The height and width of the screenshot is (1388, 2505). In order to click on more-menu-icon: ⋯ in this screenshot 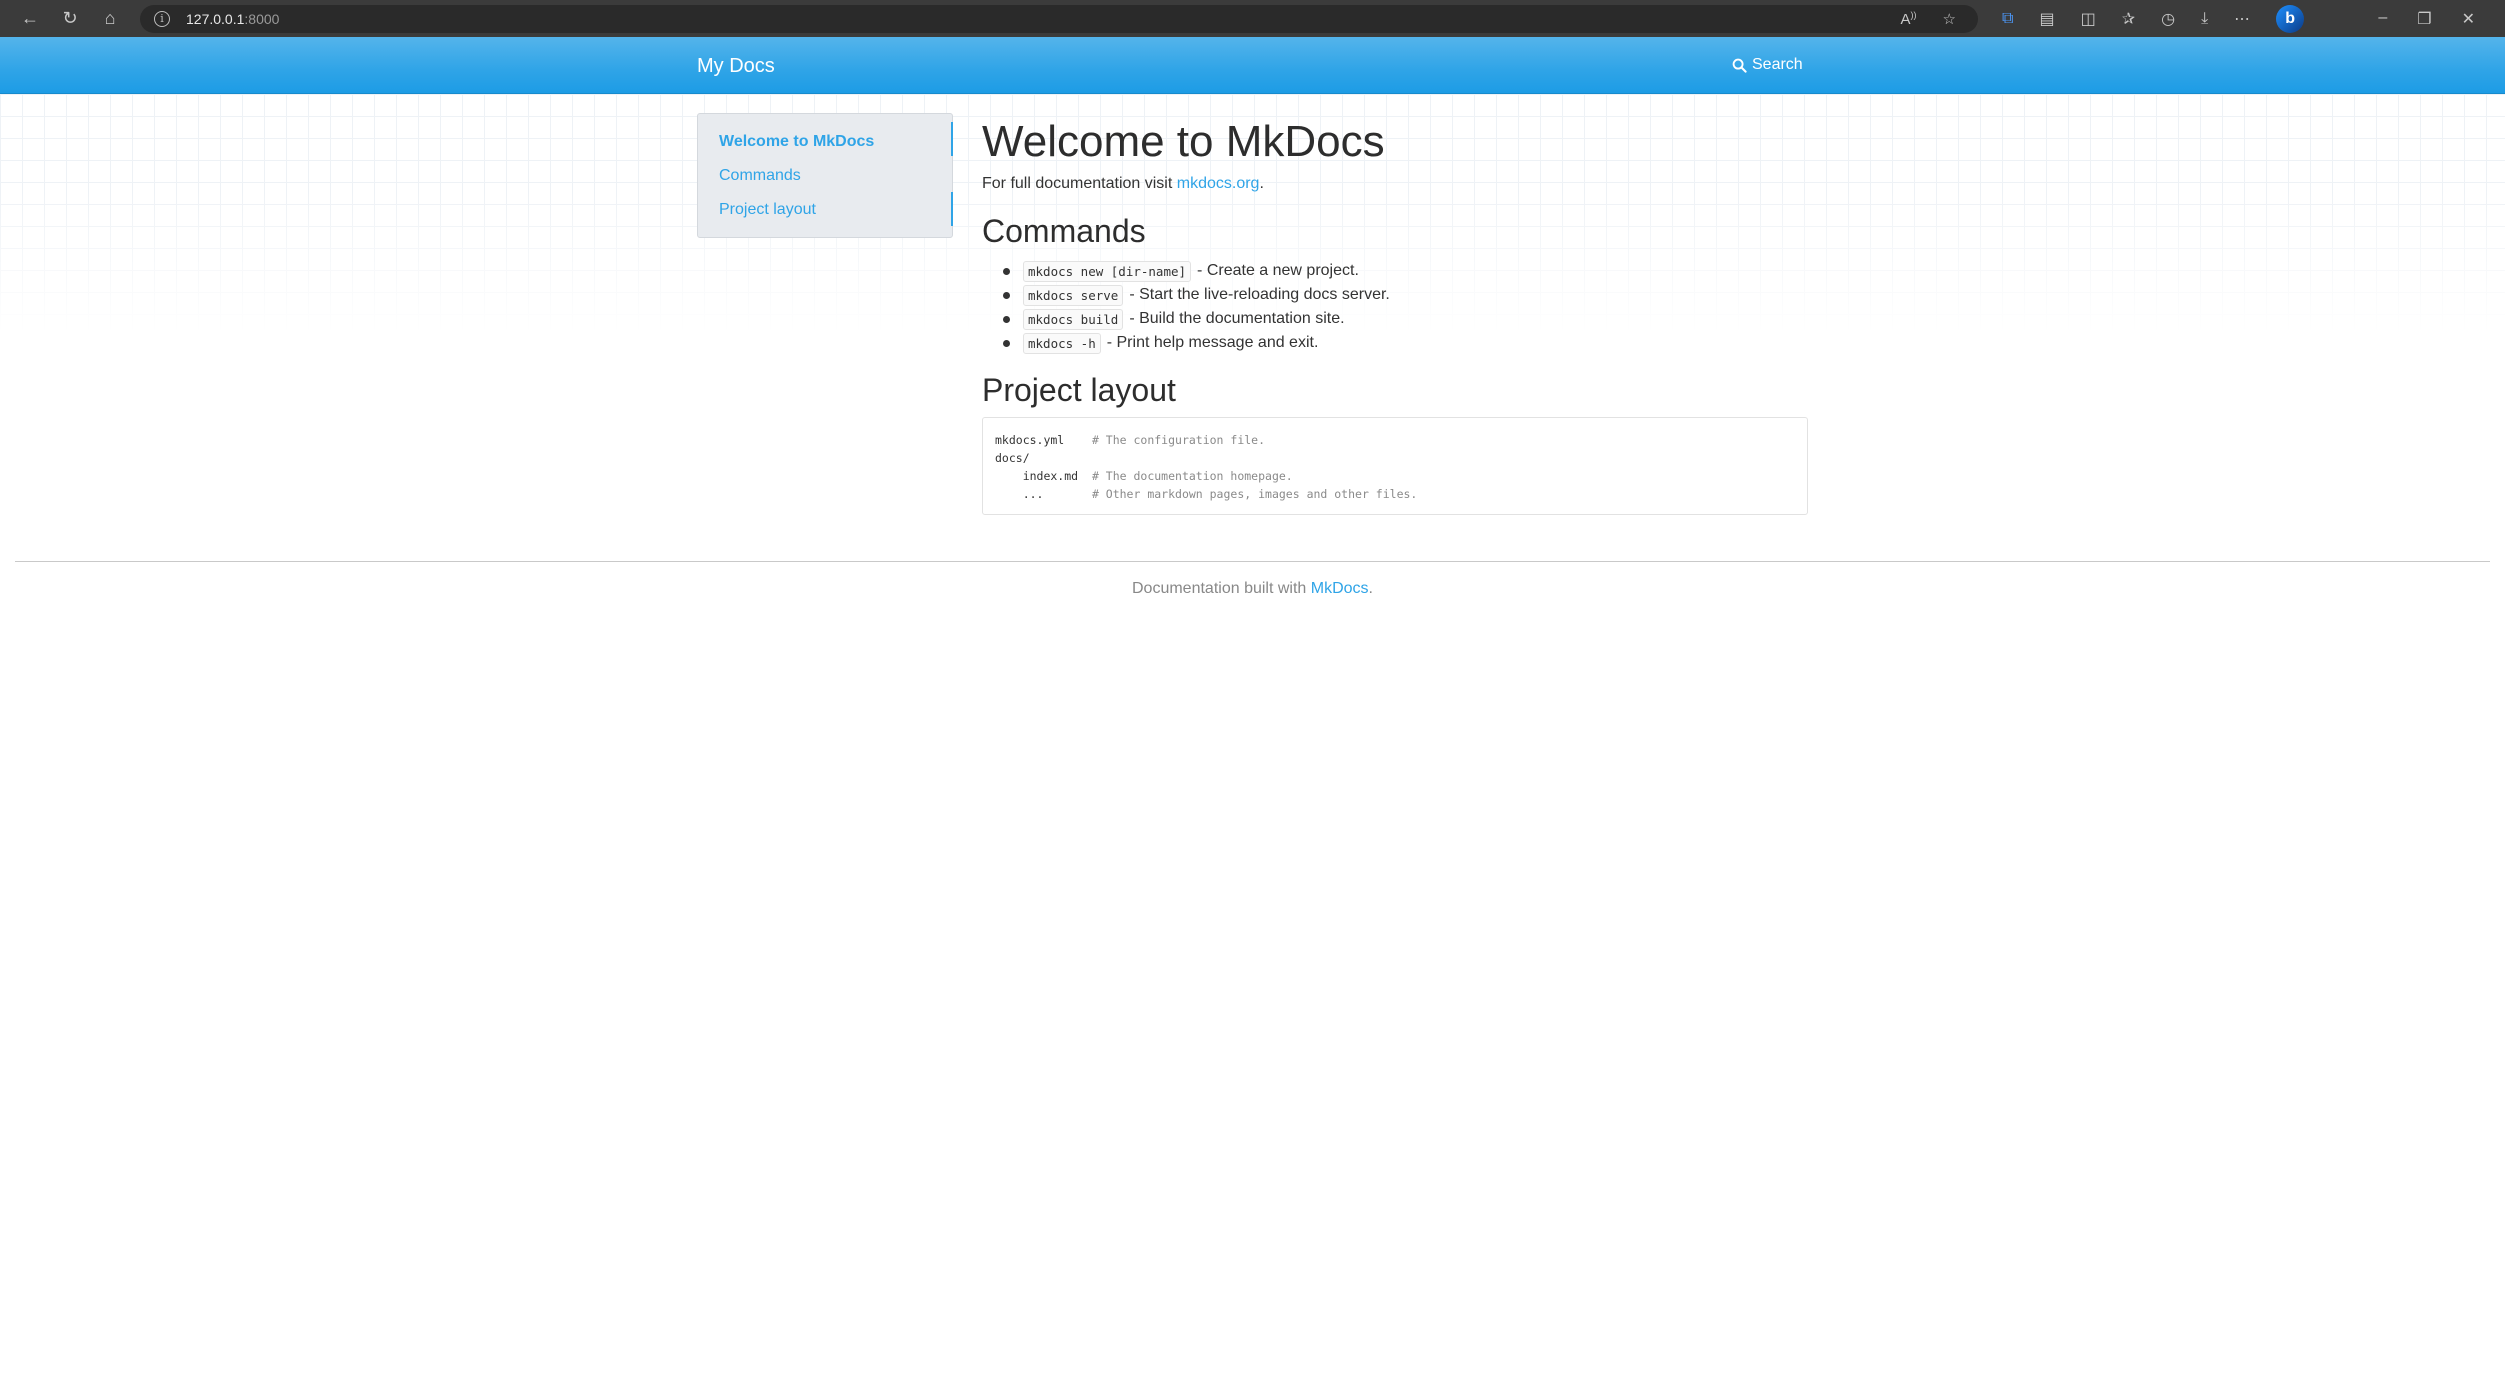, I will do `click(2242, 19)`.